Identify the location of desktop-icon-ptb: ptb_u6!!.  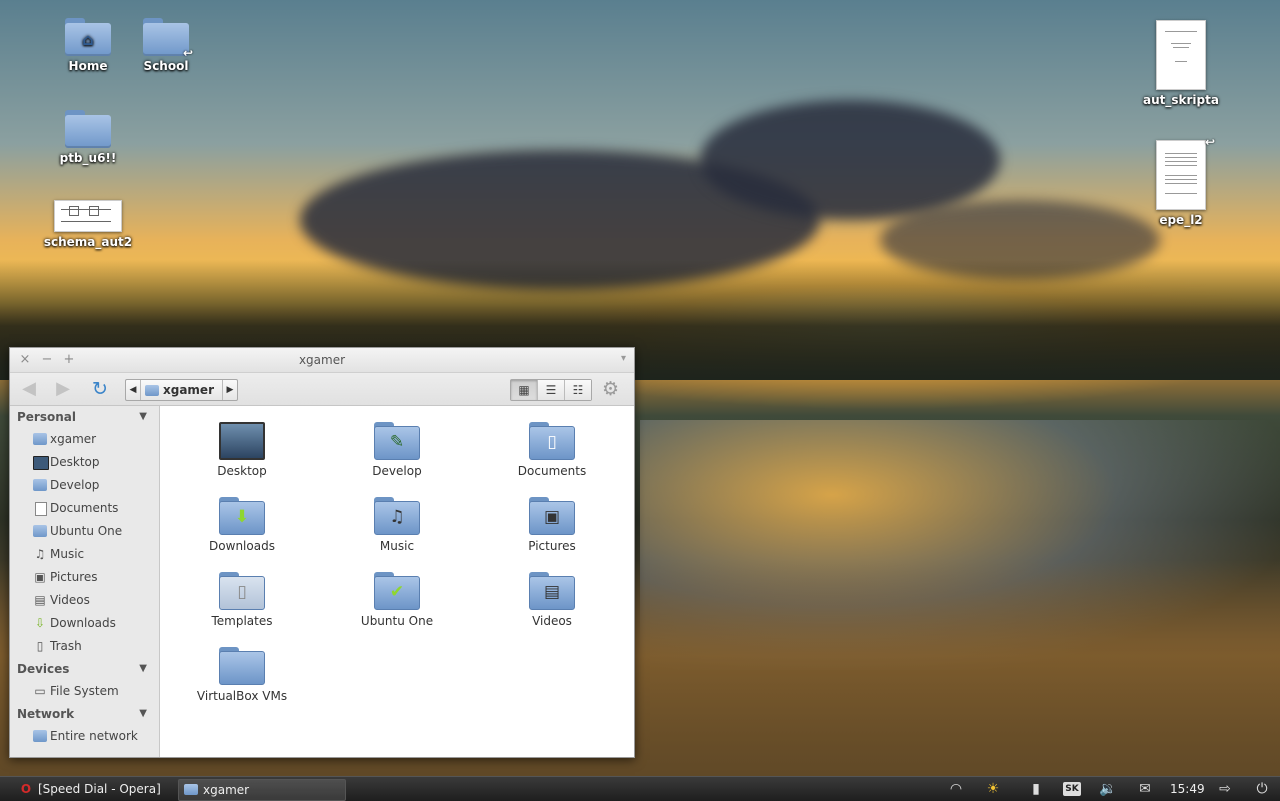
(88, 137).